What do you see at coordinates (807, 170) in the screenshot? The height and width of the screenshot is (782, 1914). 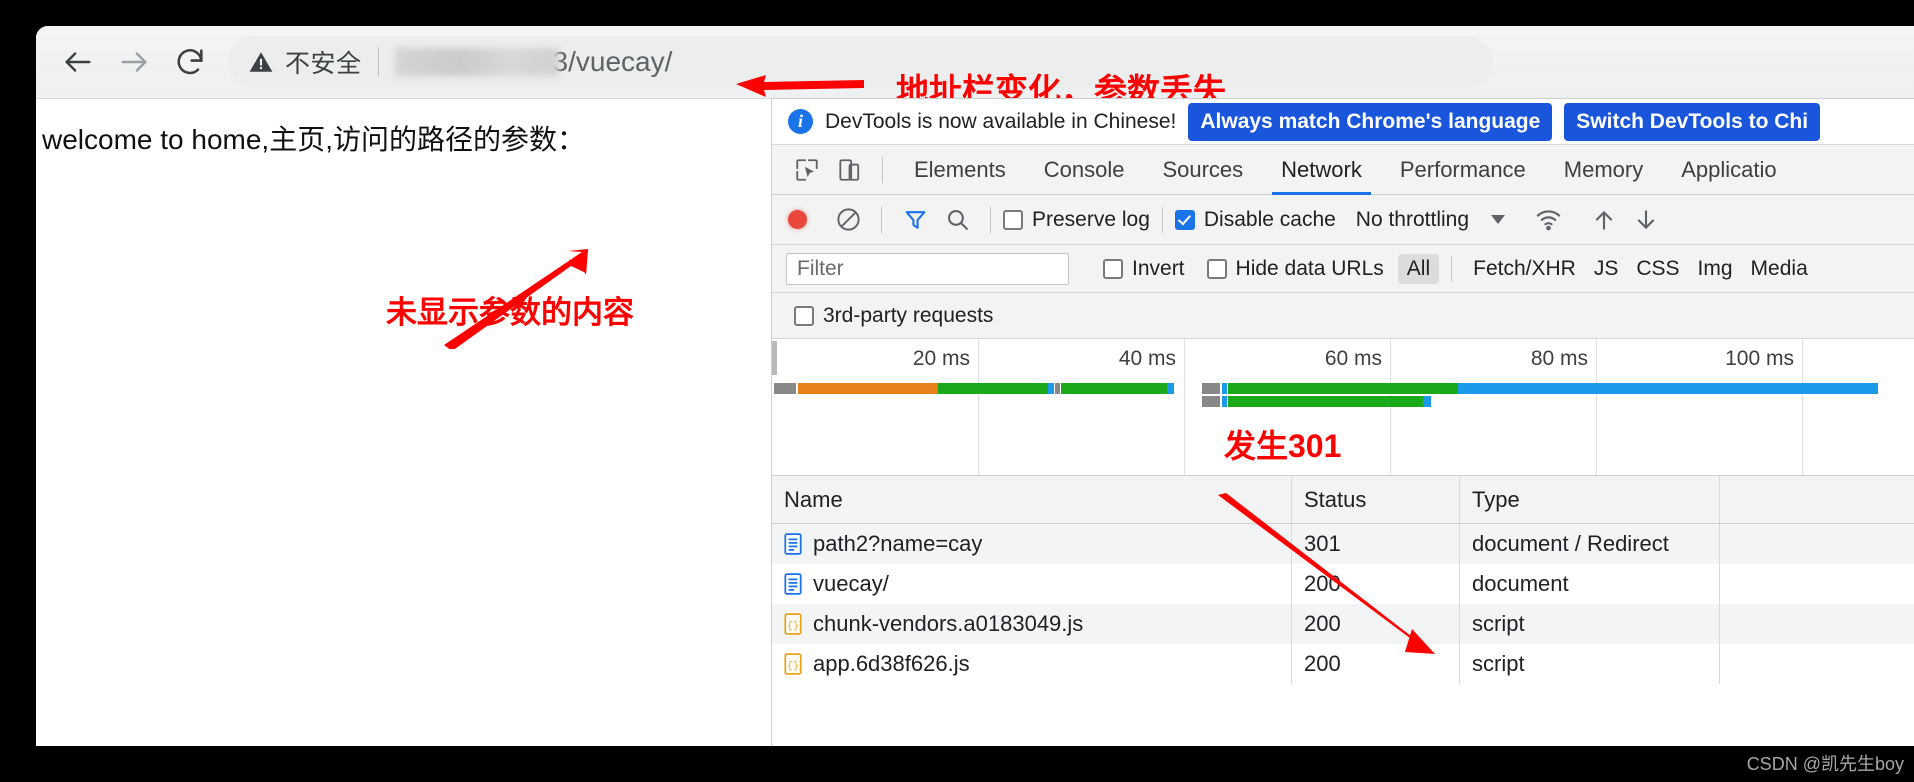 I see `inspect-element-button` at bounding box center [807, 170].